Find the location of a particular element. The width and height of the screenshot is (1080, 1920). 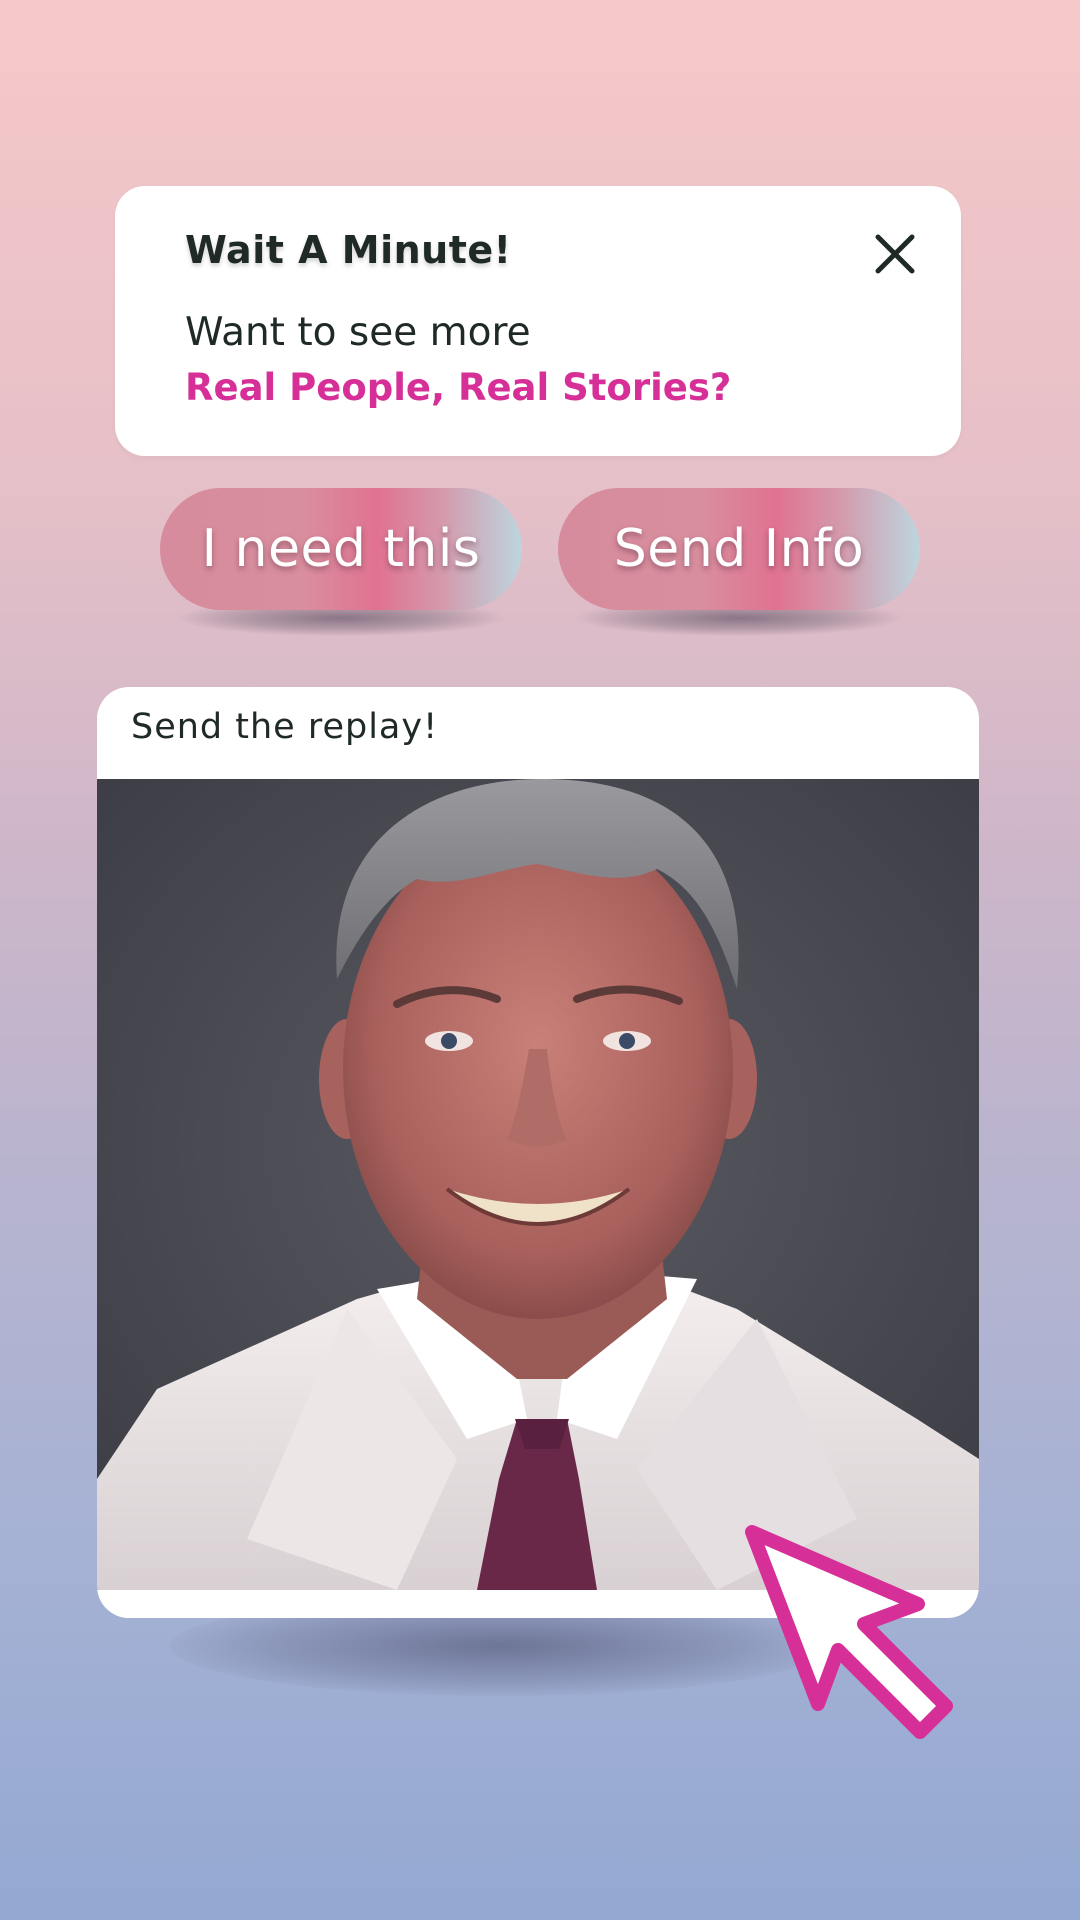

popup-highlight: Real People, Real Stories? is located at coordinates (458, 387).